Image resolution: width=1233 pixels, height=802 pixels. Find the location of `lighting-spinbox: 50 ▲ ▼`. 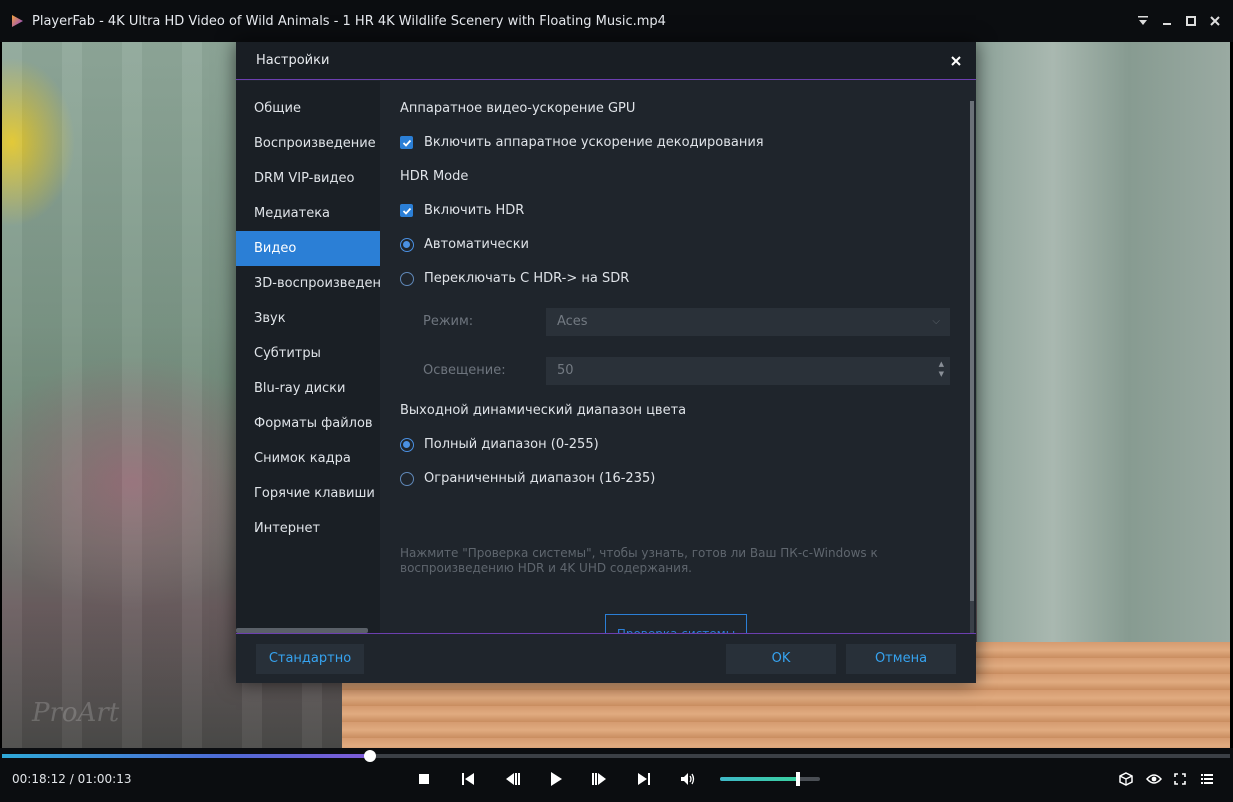

lighting-spinbox: 50 ▲ ▼ is located at coordinates (748, 371).